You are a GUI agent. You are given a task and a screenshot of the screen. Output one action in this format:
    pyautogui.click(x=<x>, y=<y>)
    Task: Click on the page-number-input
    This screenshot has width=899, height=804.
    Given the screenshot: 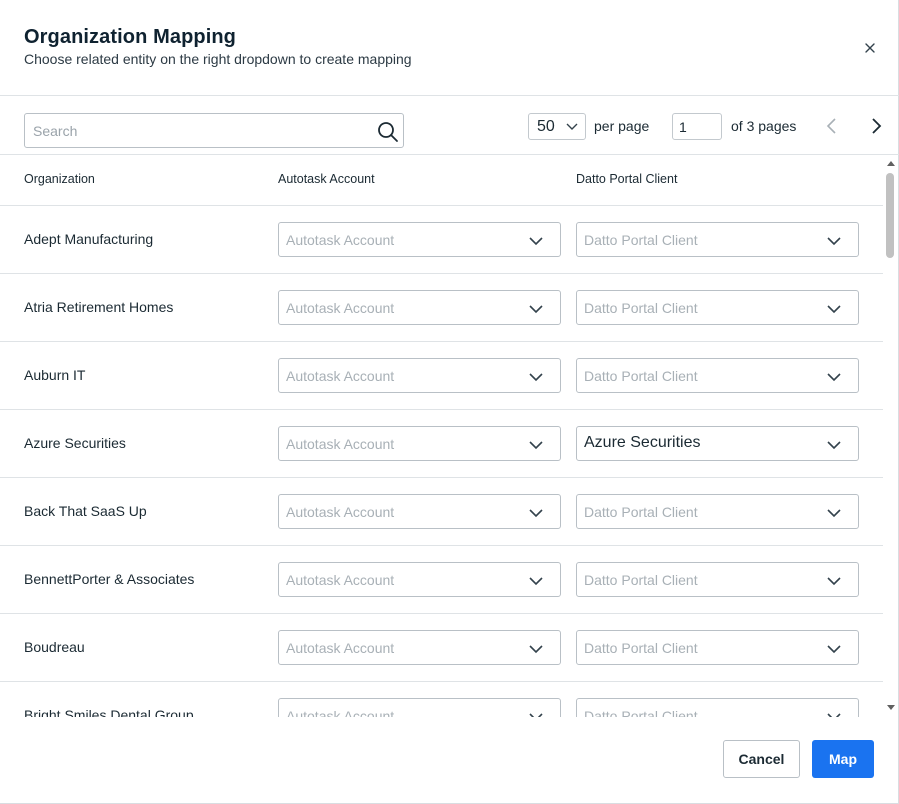 What is the action you would take?
    pyautogui.click(x=697, y=126)
    